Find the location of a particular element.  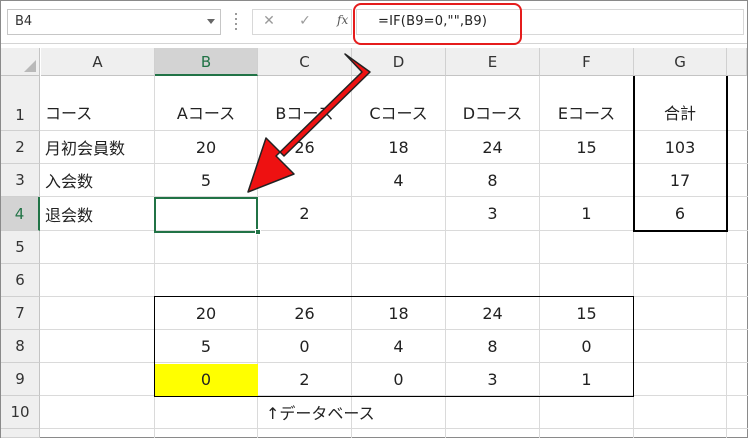

red-arrow-icon is located at coordinates (309, 123).